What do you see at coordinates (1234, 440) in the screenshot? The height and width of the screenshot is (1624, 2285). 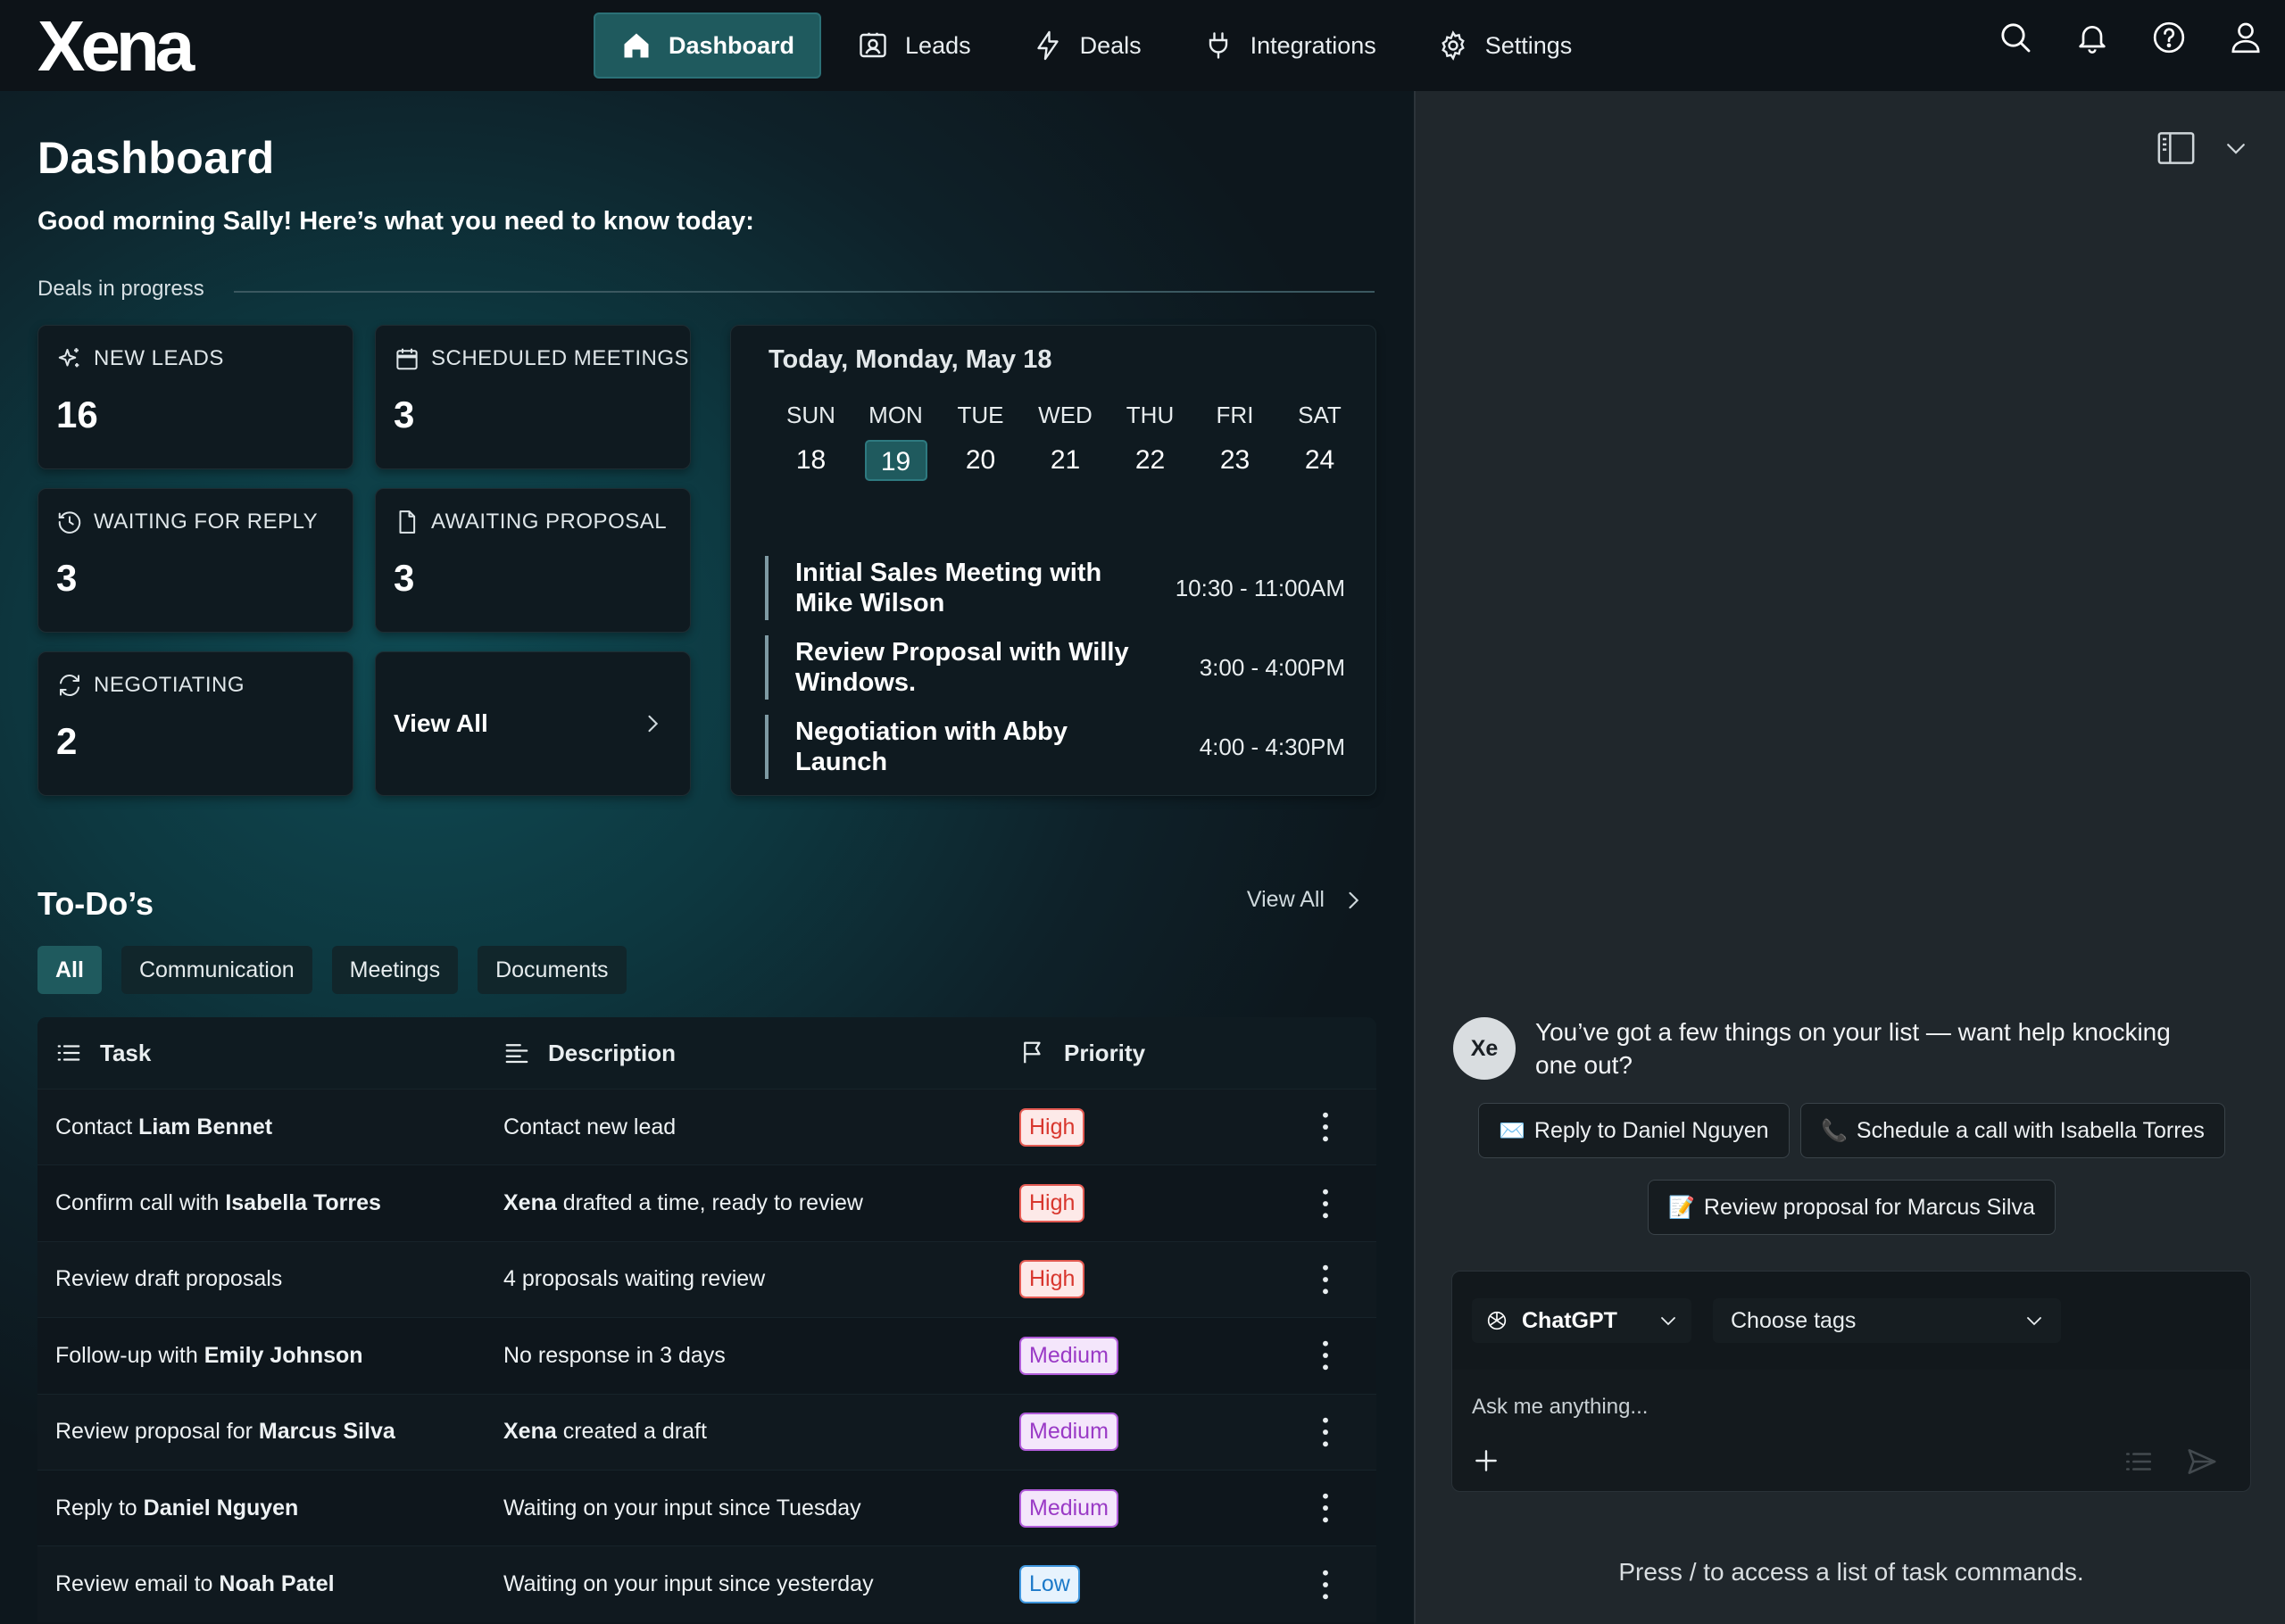 I see `calendar-day: FRI 23` at bounding box center [1234, 440].